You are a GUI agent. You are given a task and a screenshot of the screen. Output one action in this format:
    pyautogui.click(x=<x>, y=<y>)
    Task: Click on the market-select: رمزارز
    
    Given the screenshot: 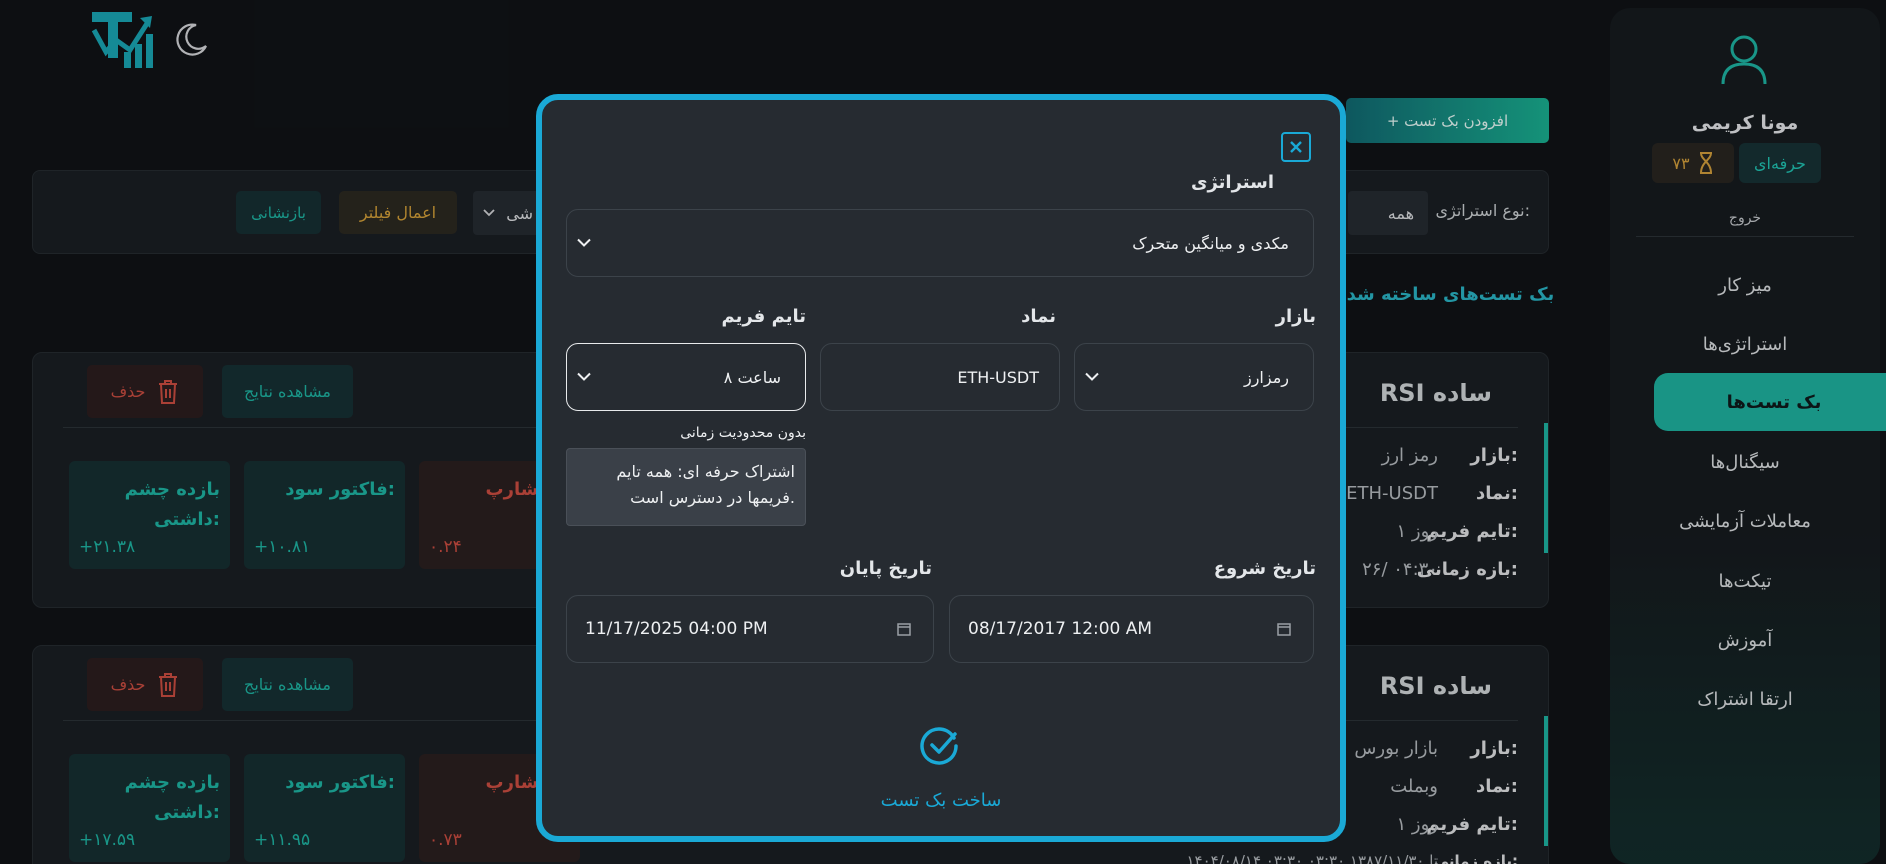 What is the action you would take?
    pyautogui.click(x=1194, y=377)
    